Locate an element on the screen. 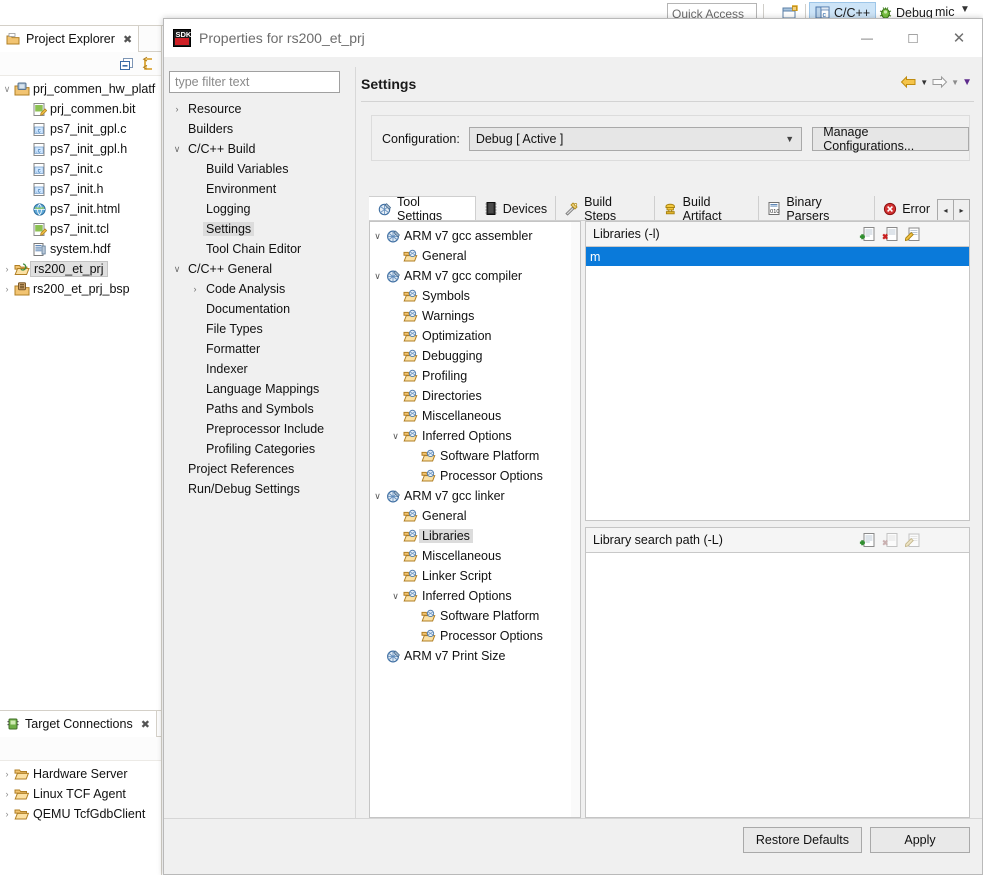  nav-item: Formatter is located at coordinates (259, 349).